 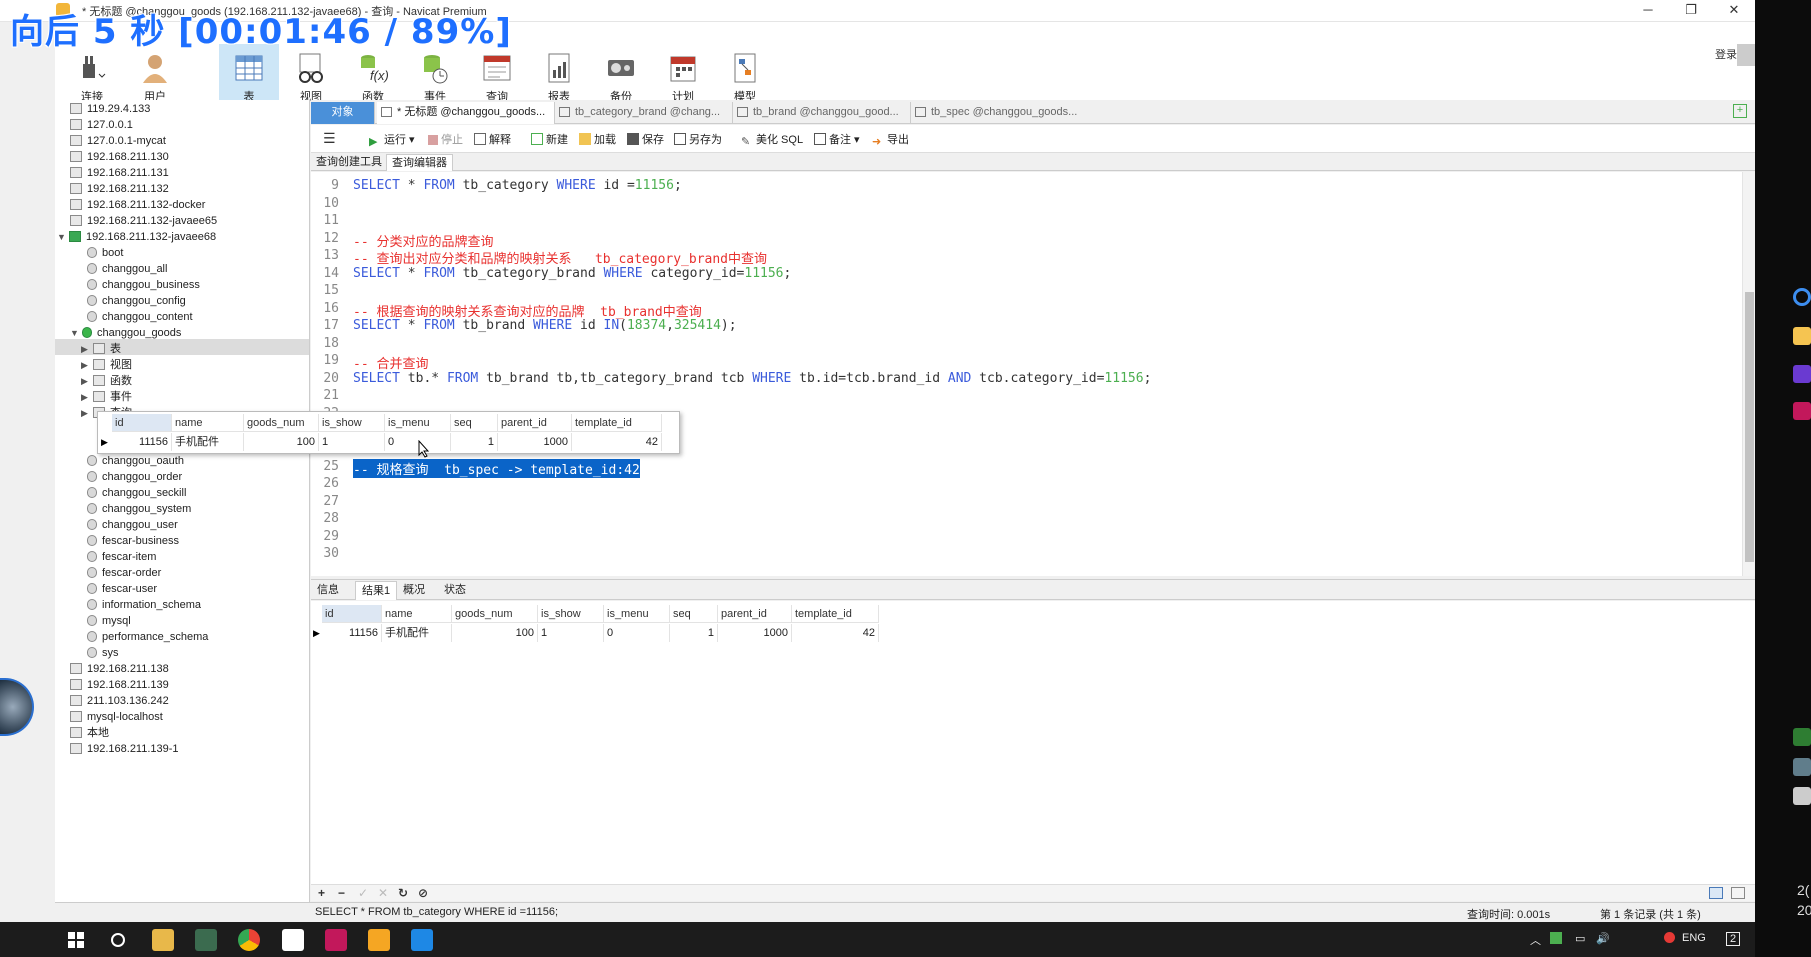 What do you see at coordinates (1738, 893) in the screenshot?
I see `form-view-icon` at bounding box center [1738, 893].